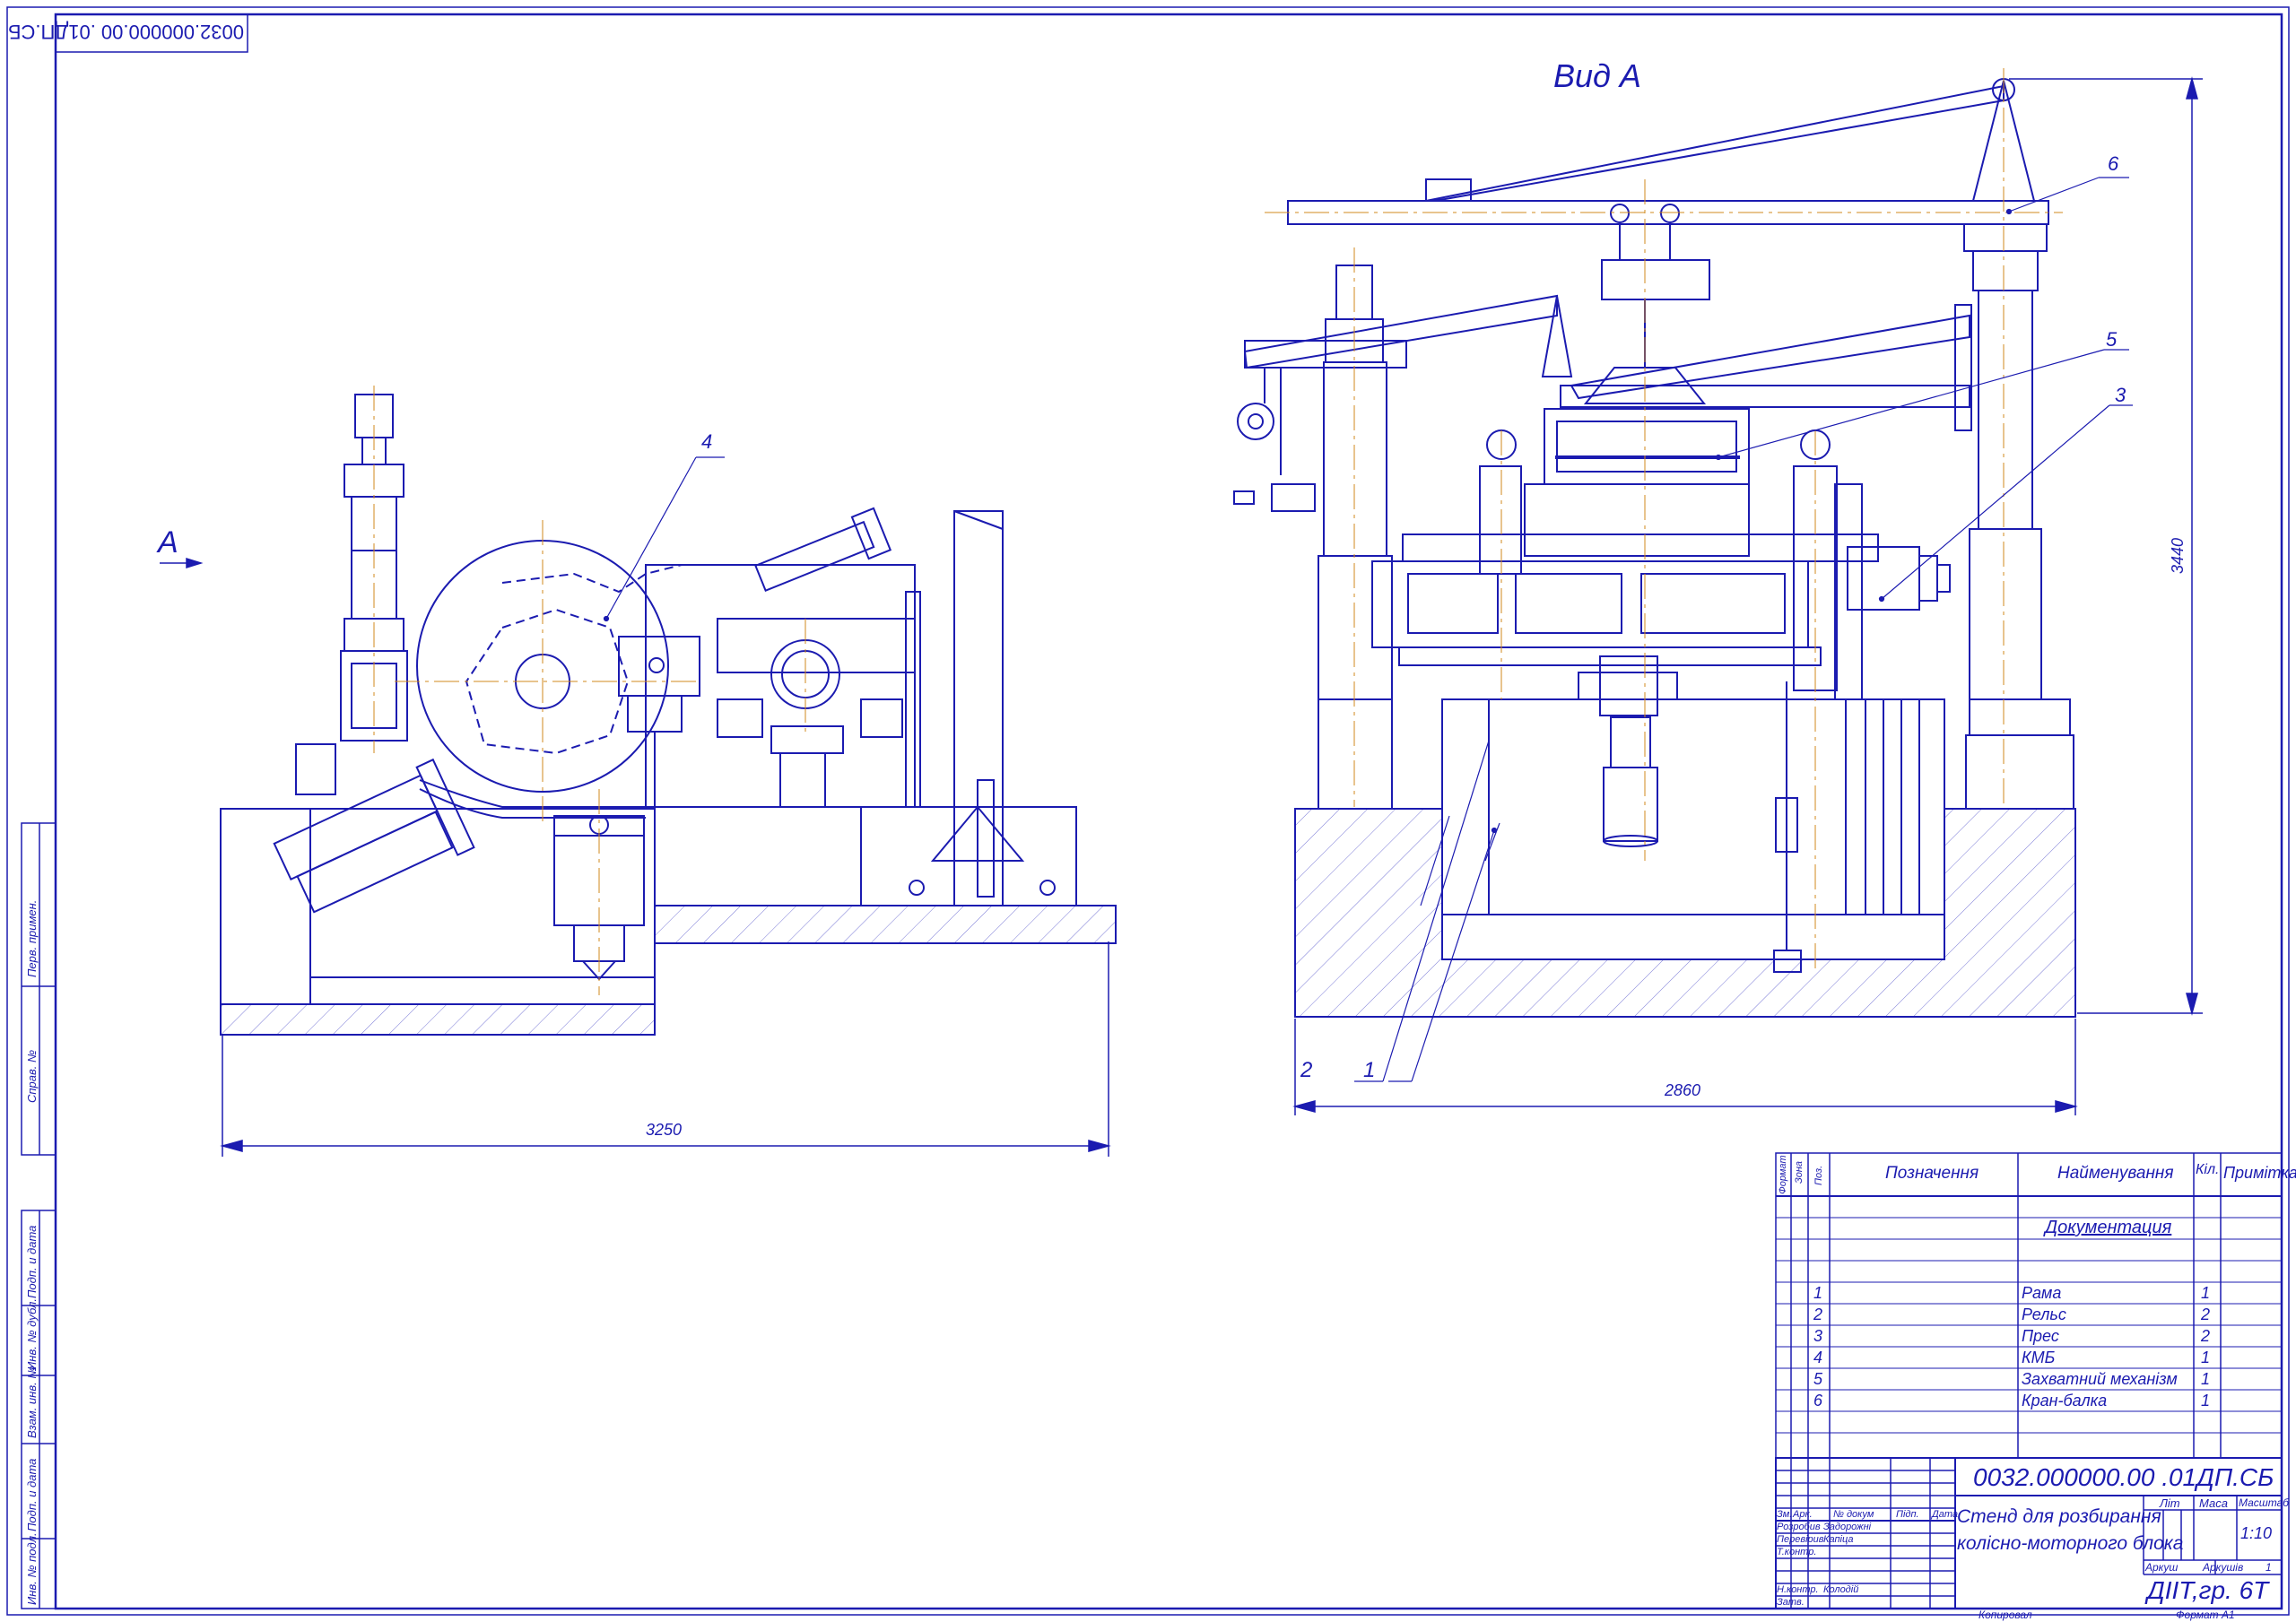 This screenshot has height=1622, width=2296. I want to click on left-view-axes, so click(589, 690).